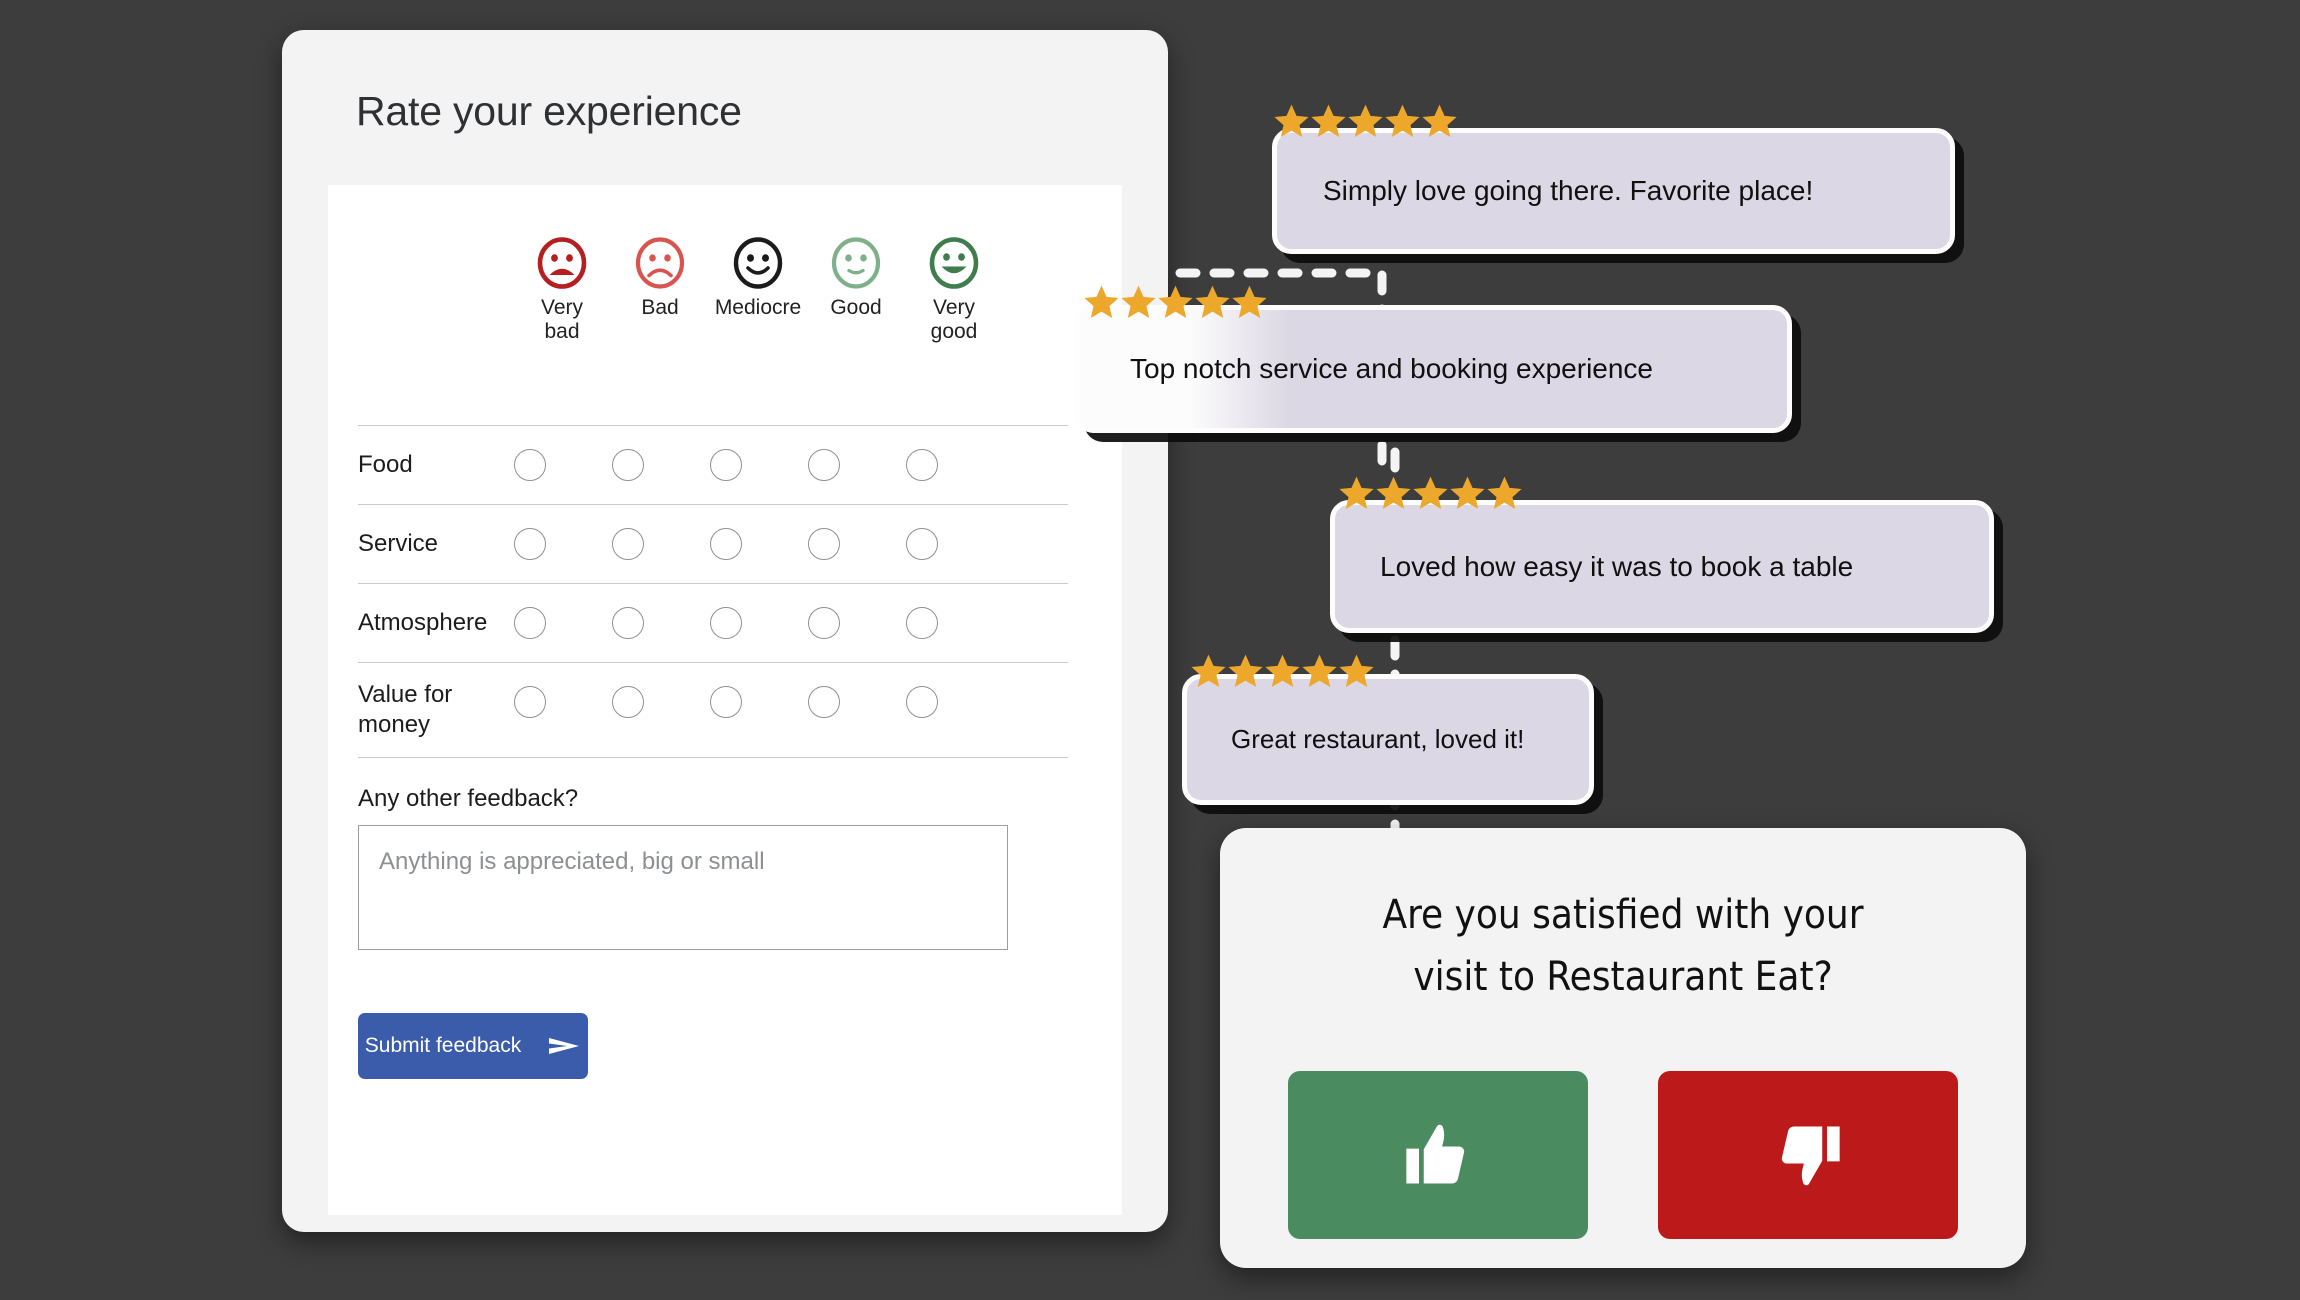 The height and width of the screenshot is (1300, 2300). What do you see at coordinates (922, 465) in the screenshot?
I see `radio-food-very-good` at bounding box center [922, 465].